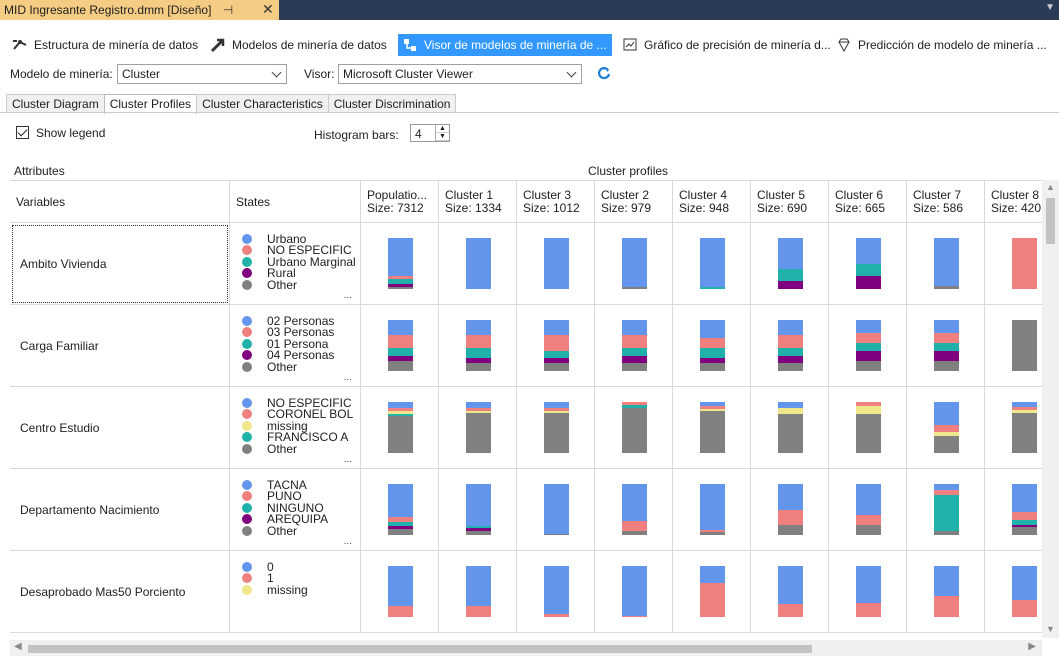 The height and width of the screenshot is (656, 1059). Describe the element at coordinates (120, 592) in the screenshot. I see `variable-cell: Desaprobado Mas50 Porciento` at that location.